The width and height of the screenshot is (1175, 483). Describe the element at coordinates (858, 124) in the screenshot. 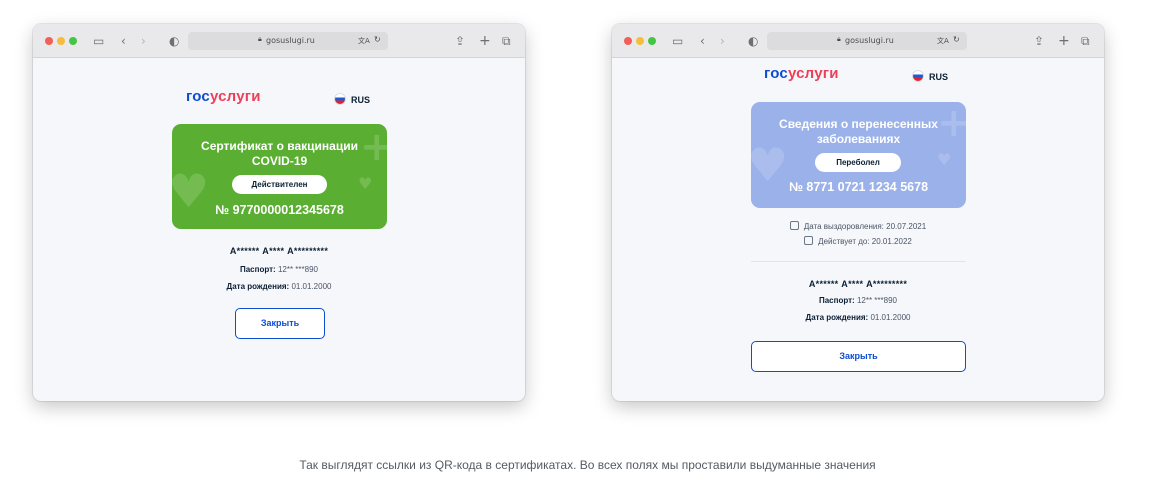

I see `certificate-title-line1: Сведения о перенесенных` at that location.